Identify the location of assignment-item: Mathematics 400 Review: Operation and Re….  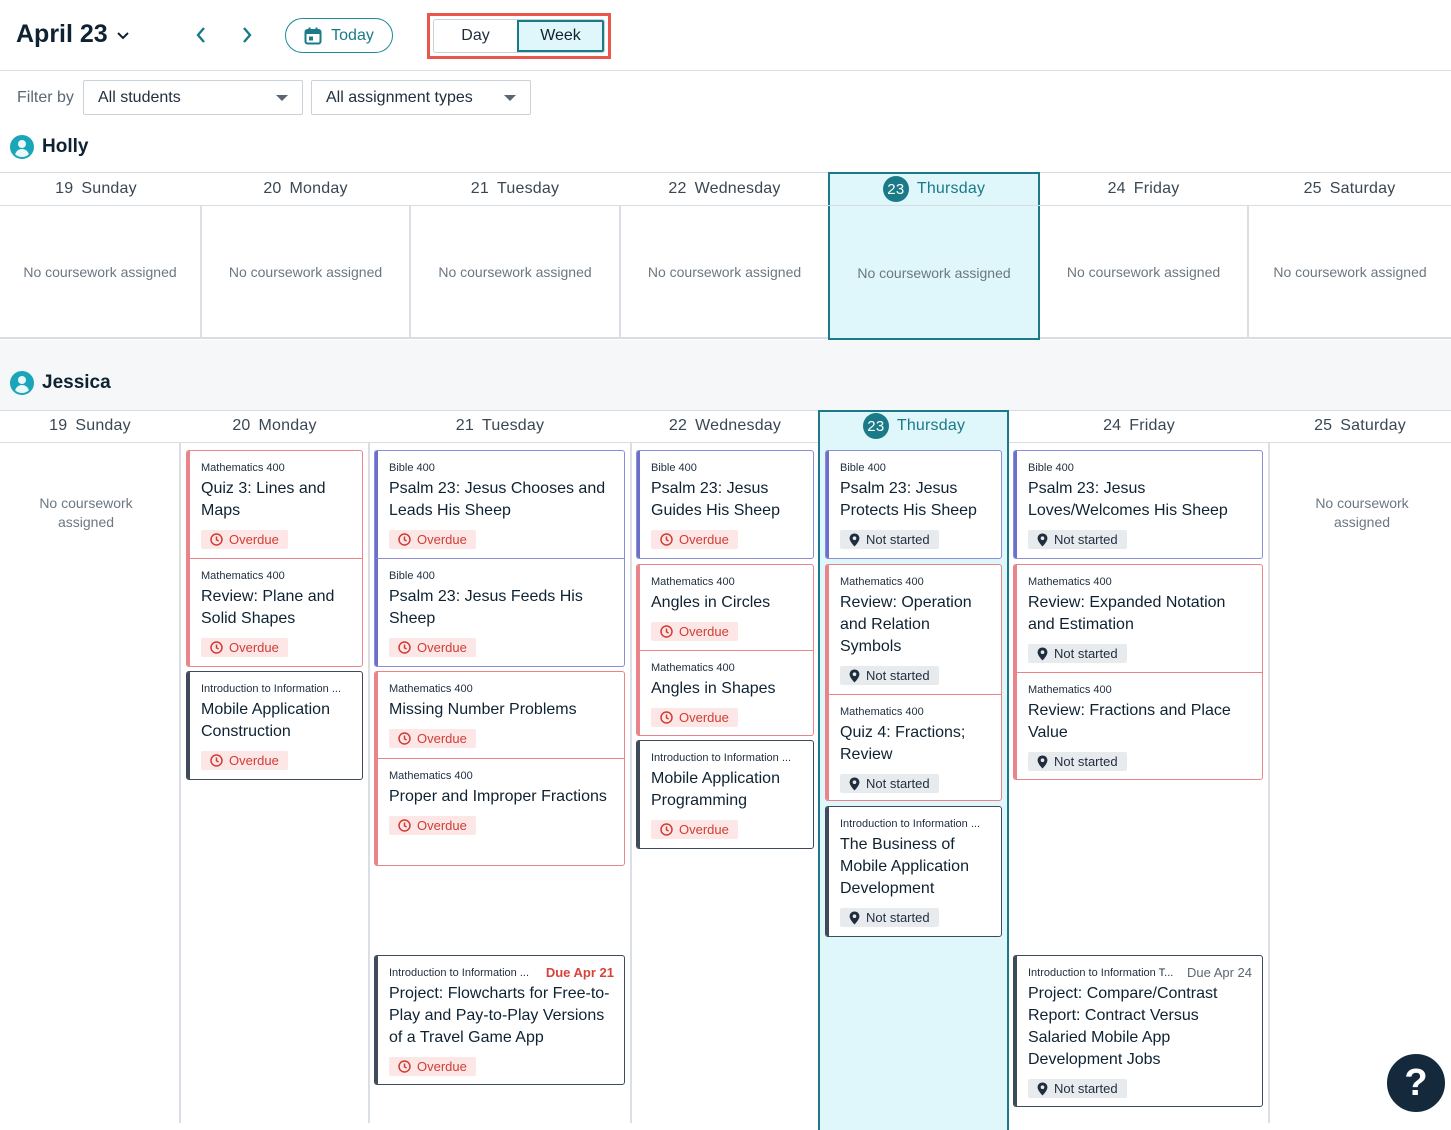
(913, 629).